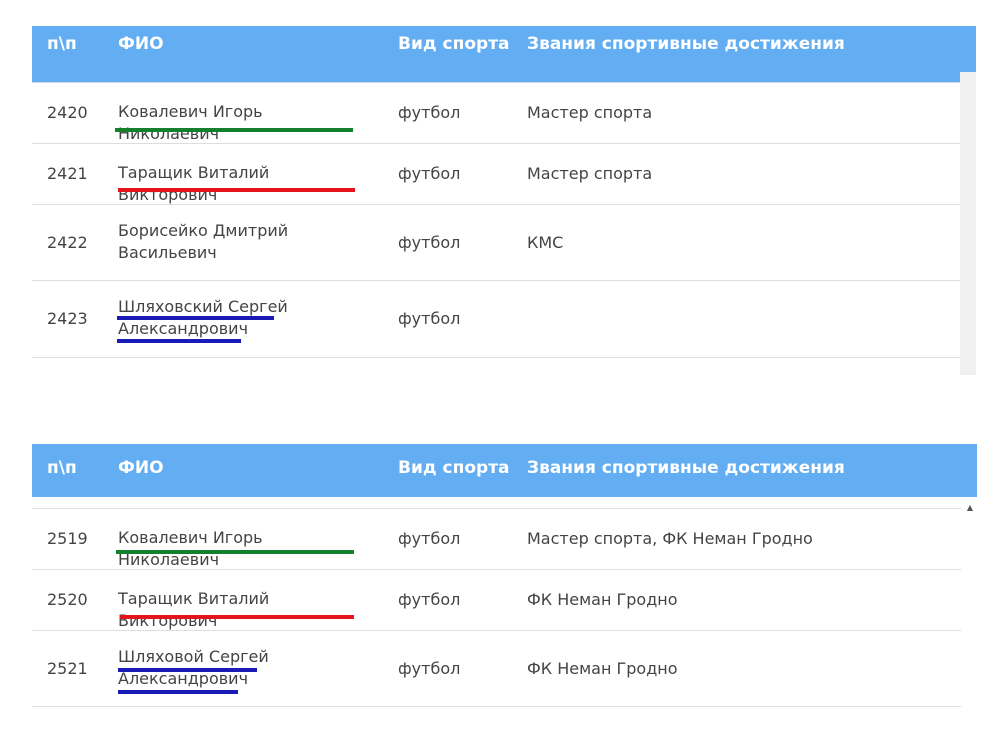 The image size is (996, 748). Describe the element at coordinates (203, 241) in the screenshot. I see `row-fio: Борисейко Дмитрий Васильевич` at that location.